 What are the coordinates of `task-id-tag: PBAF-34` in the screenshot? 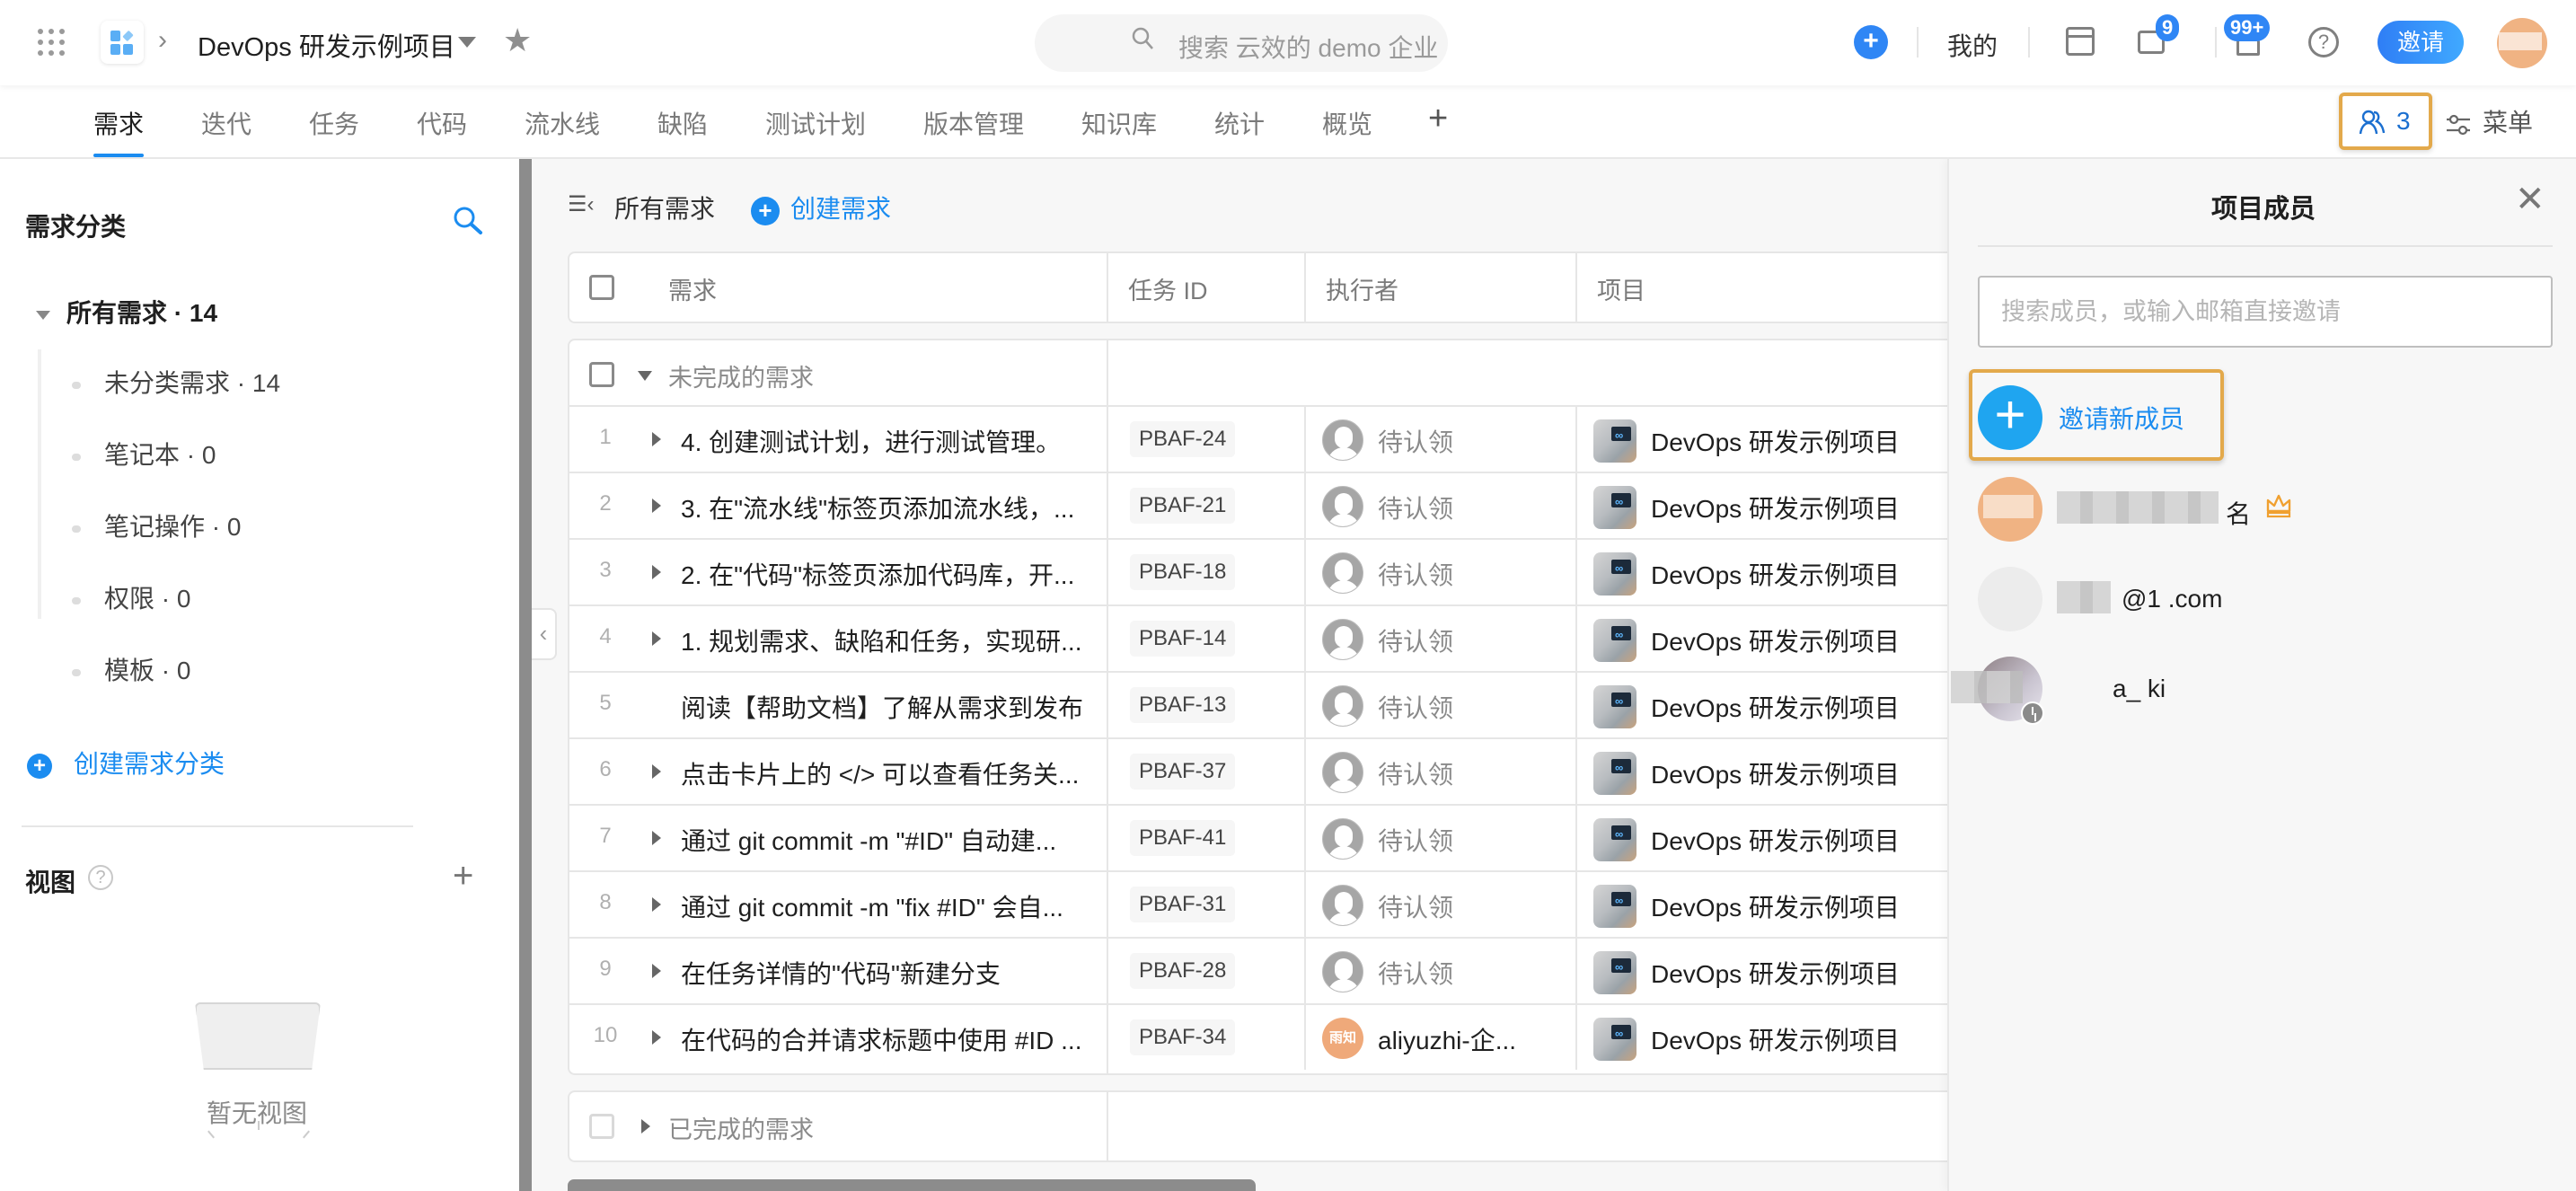 It's located at (1183, 1037).